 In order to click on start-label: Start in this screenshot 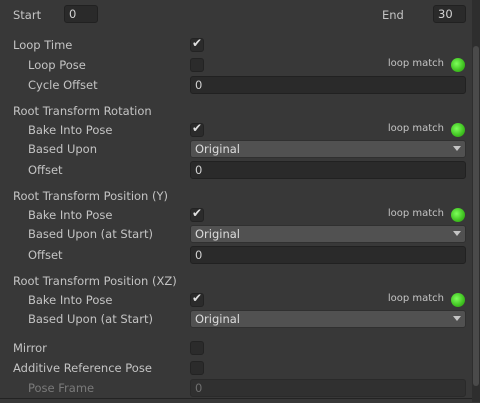, I will do `click(27, 15)`.